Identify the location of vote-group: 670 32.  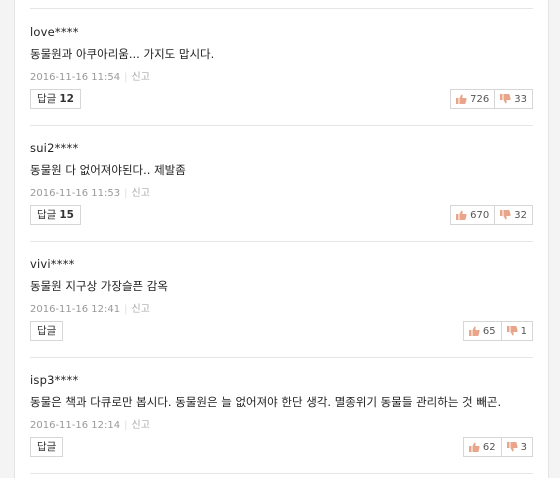
(491, 215).